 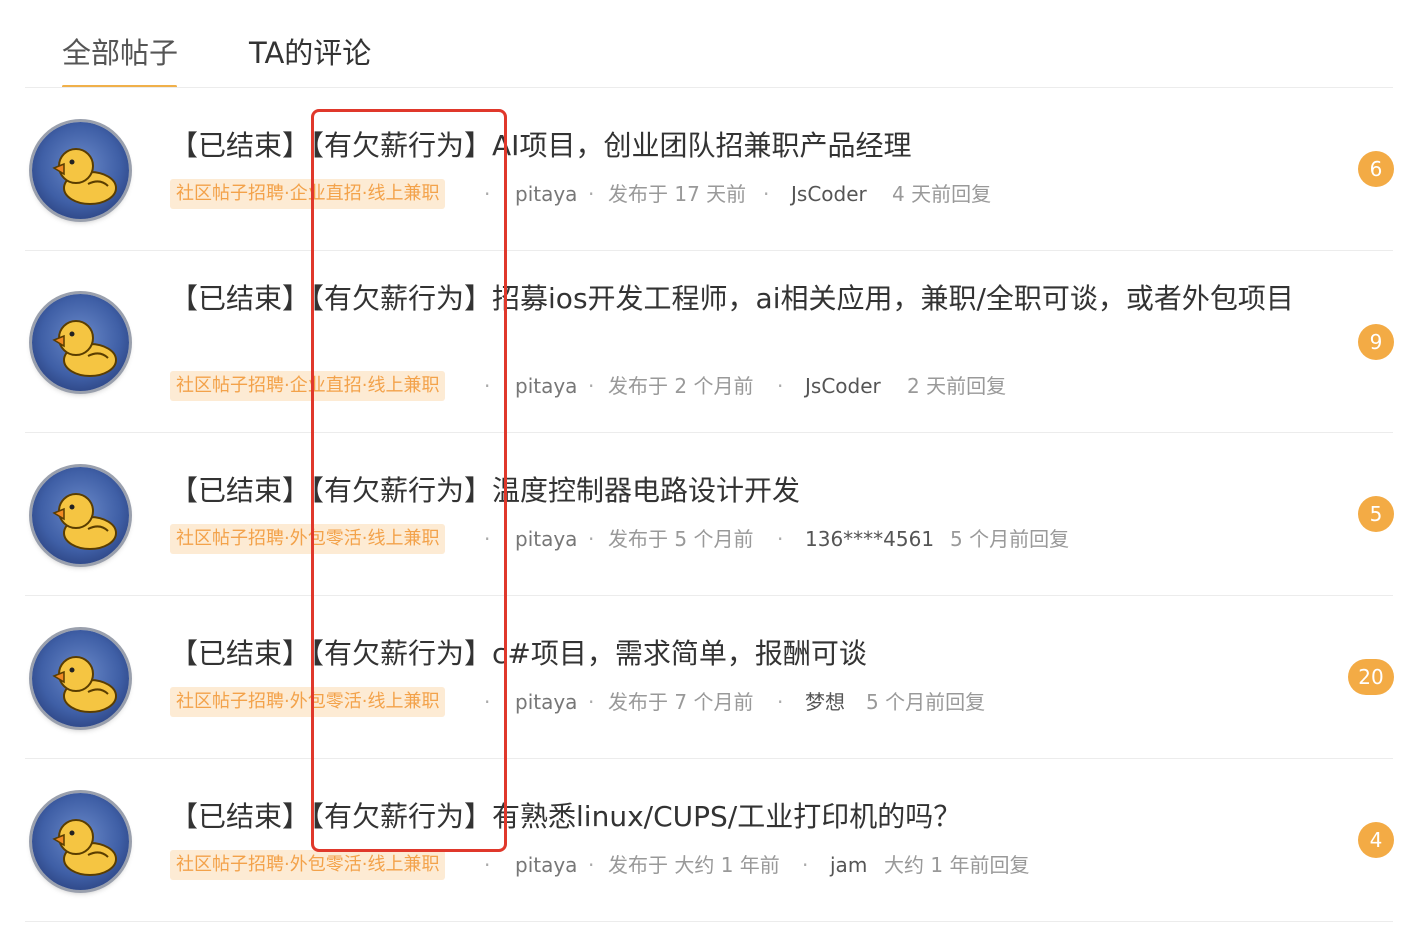 I want to click on post-title: 【已结束】【有欠薪行为】温度控制器电路设计开发, so click(x=750, y=491).